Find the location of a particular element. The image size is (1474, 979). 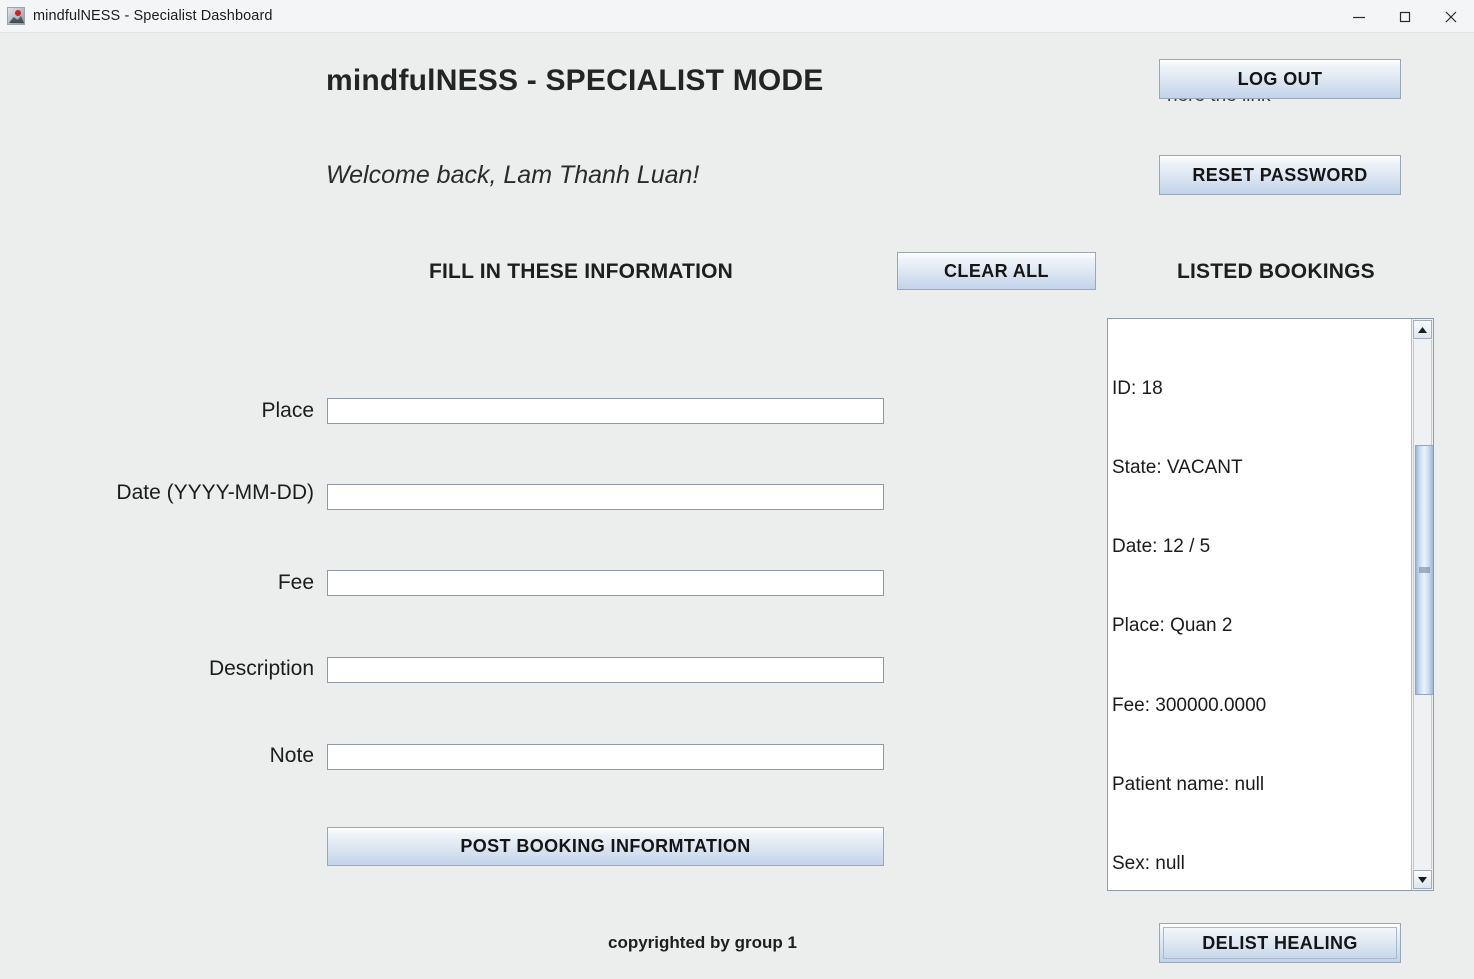

maximize-icon is located at coordinates (1405, 16).